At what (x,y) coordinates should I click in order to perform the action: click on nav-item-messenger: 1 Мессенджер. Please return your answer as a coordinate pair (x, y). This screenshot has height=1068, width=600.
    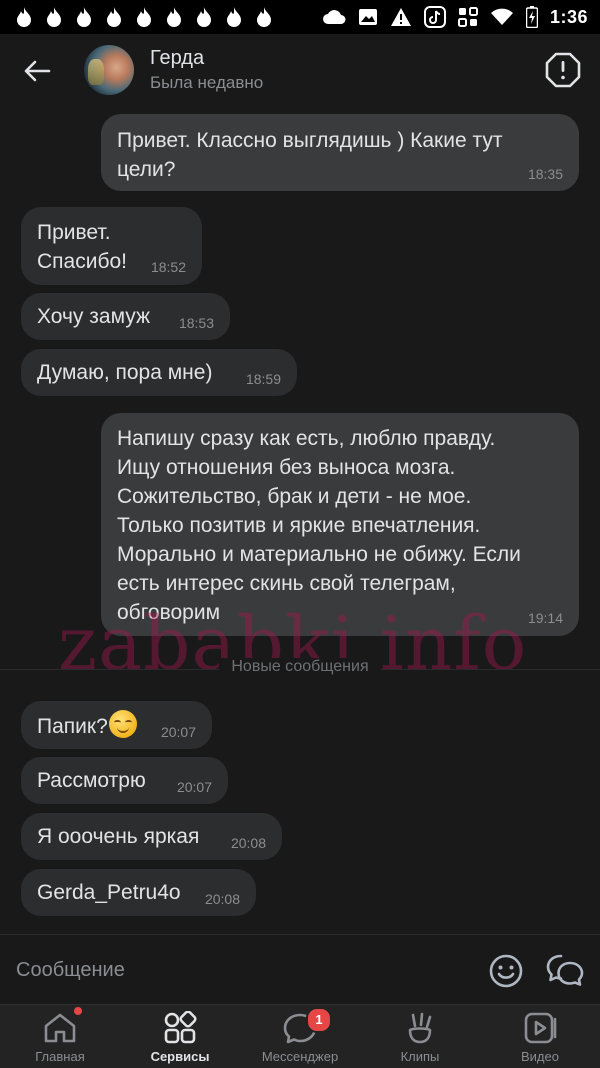
    Looking at the image, I should click on (300, 1036).